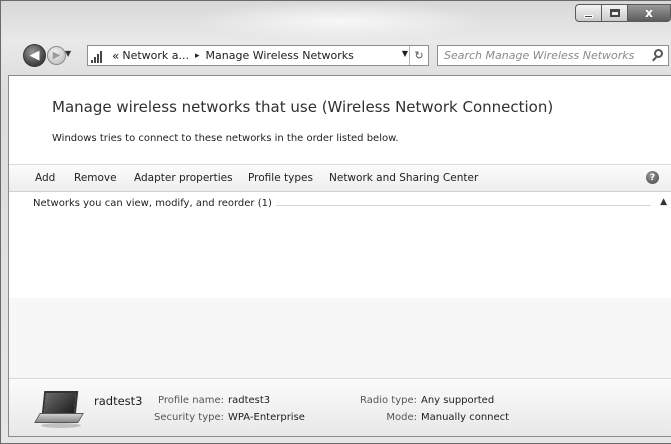 This screenshot has width=671, height=444. Describe the element at coordinates (183, 178) in the screenshot. I see `adapter-properties-button: Adapter properties` at that location.